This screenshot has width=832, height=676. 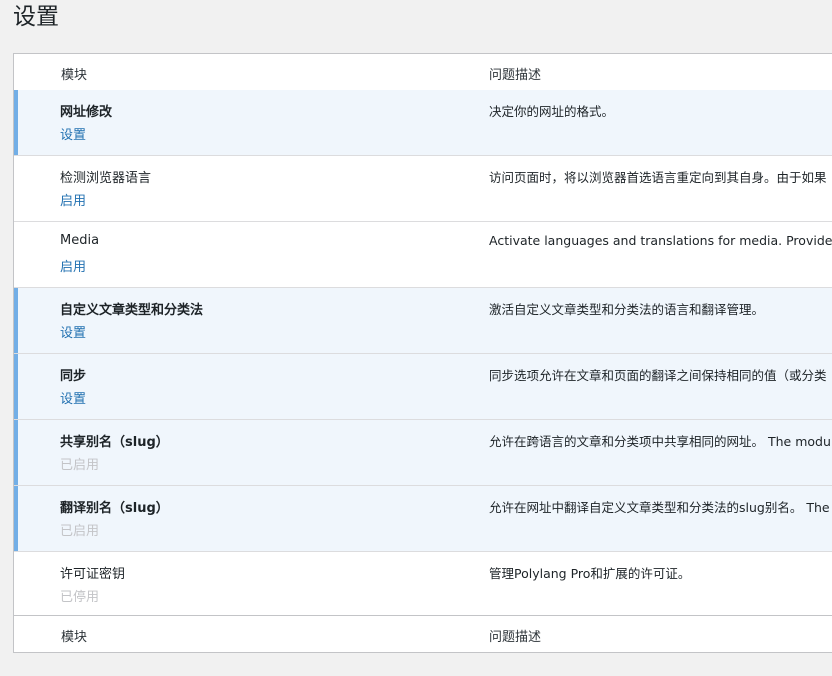 What do you see at coordinates (423, 321) in the screenshot?
I see `table-row: 自定义文章类型和分类法 设置 激活自定义文章类型和分类法的语言和翻译管理。` at bounding box center [423, 321].